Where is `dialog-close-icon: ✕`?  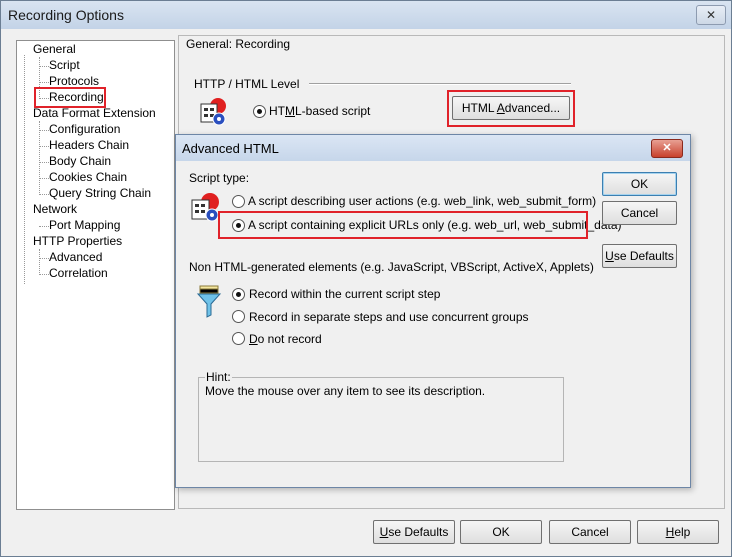 dialog-close-icon: ✕ is located at coordinates (667, 148).